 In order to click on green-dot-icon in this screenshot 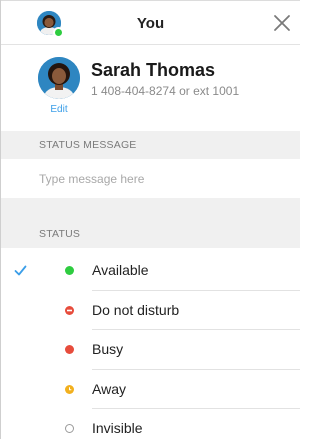, I will do `click(69, 270)`.